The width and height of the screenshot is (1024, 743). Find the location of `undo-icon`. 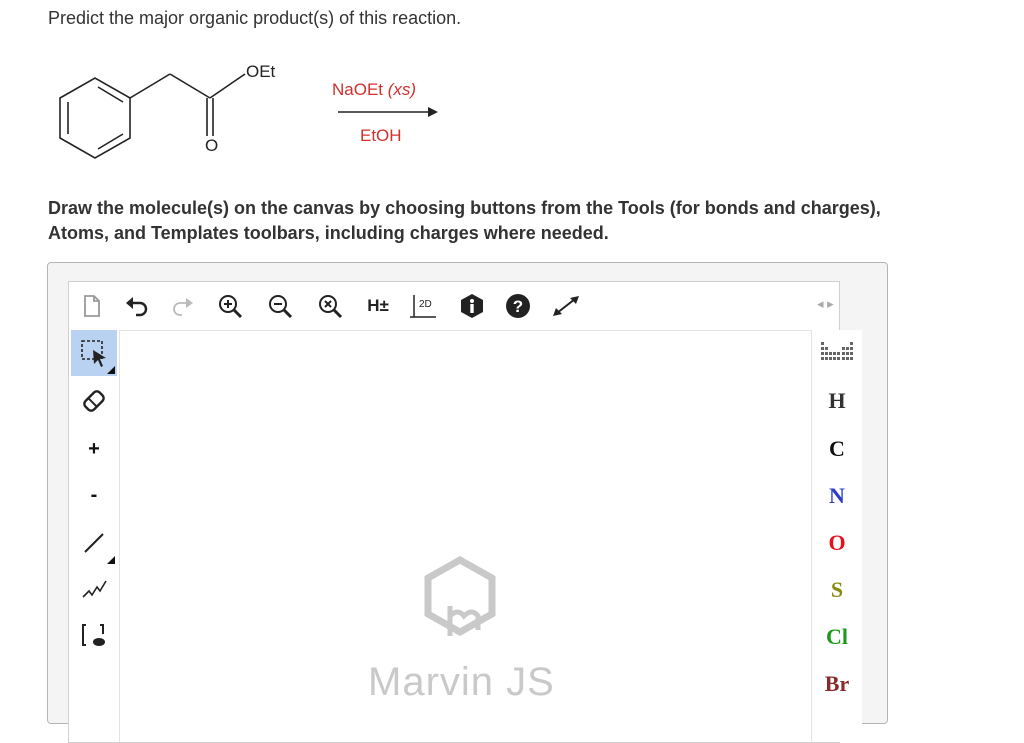

undo-icon is located at coordinates (138, 306).